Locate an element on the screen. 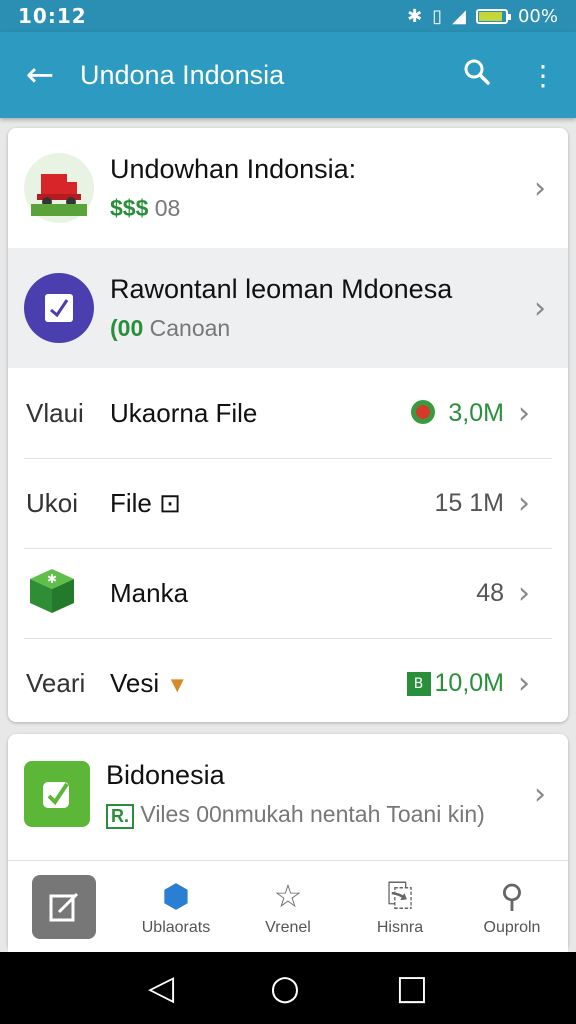 Image resolution: width=576 pixels, height=1024 pixels. bidonesia-badge: R. is located at coordinates (120, 816).